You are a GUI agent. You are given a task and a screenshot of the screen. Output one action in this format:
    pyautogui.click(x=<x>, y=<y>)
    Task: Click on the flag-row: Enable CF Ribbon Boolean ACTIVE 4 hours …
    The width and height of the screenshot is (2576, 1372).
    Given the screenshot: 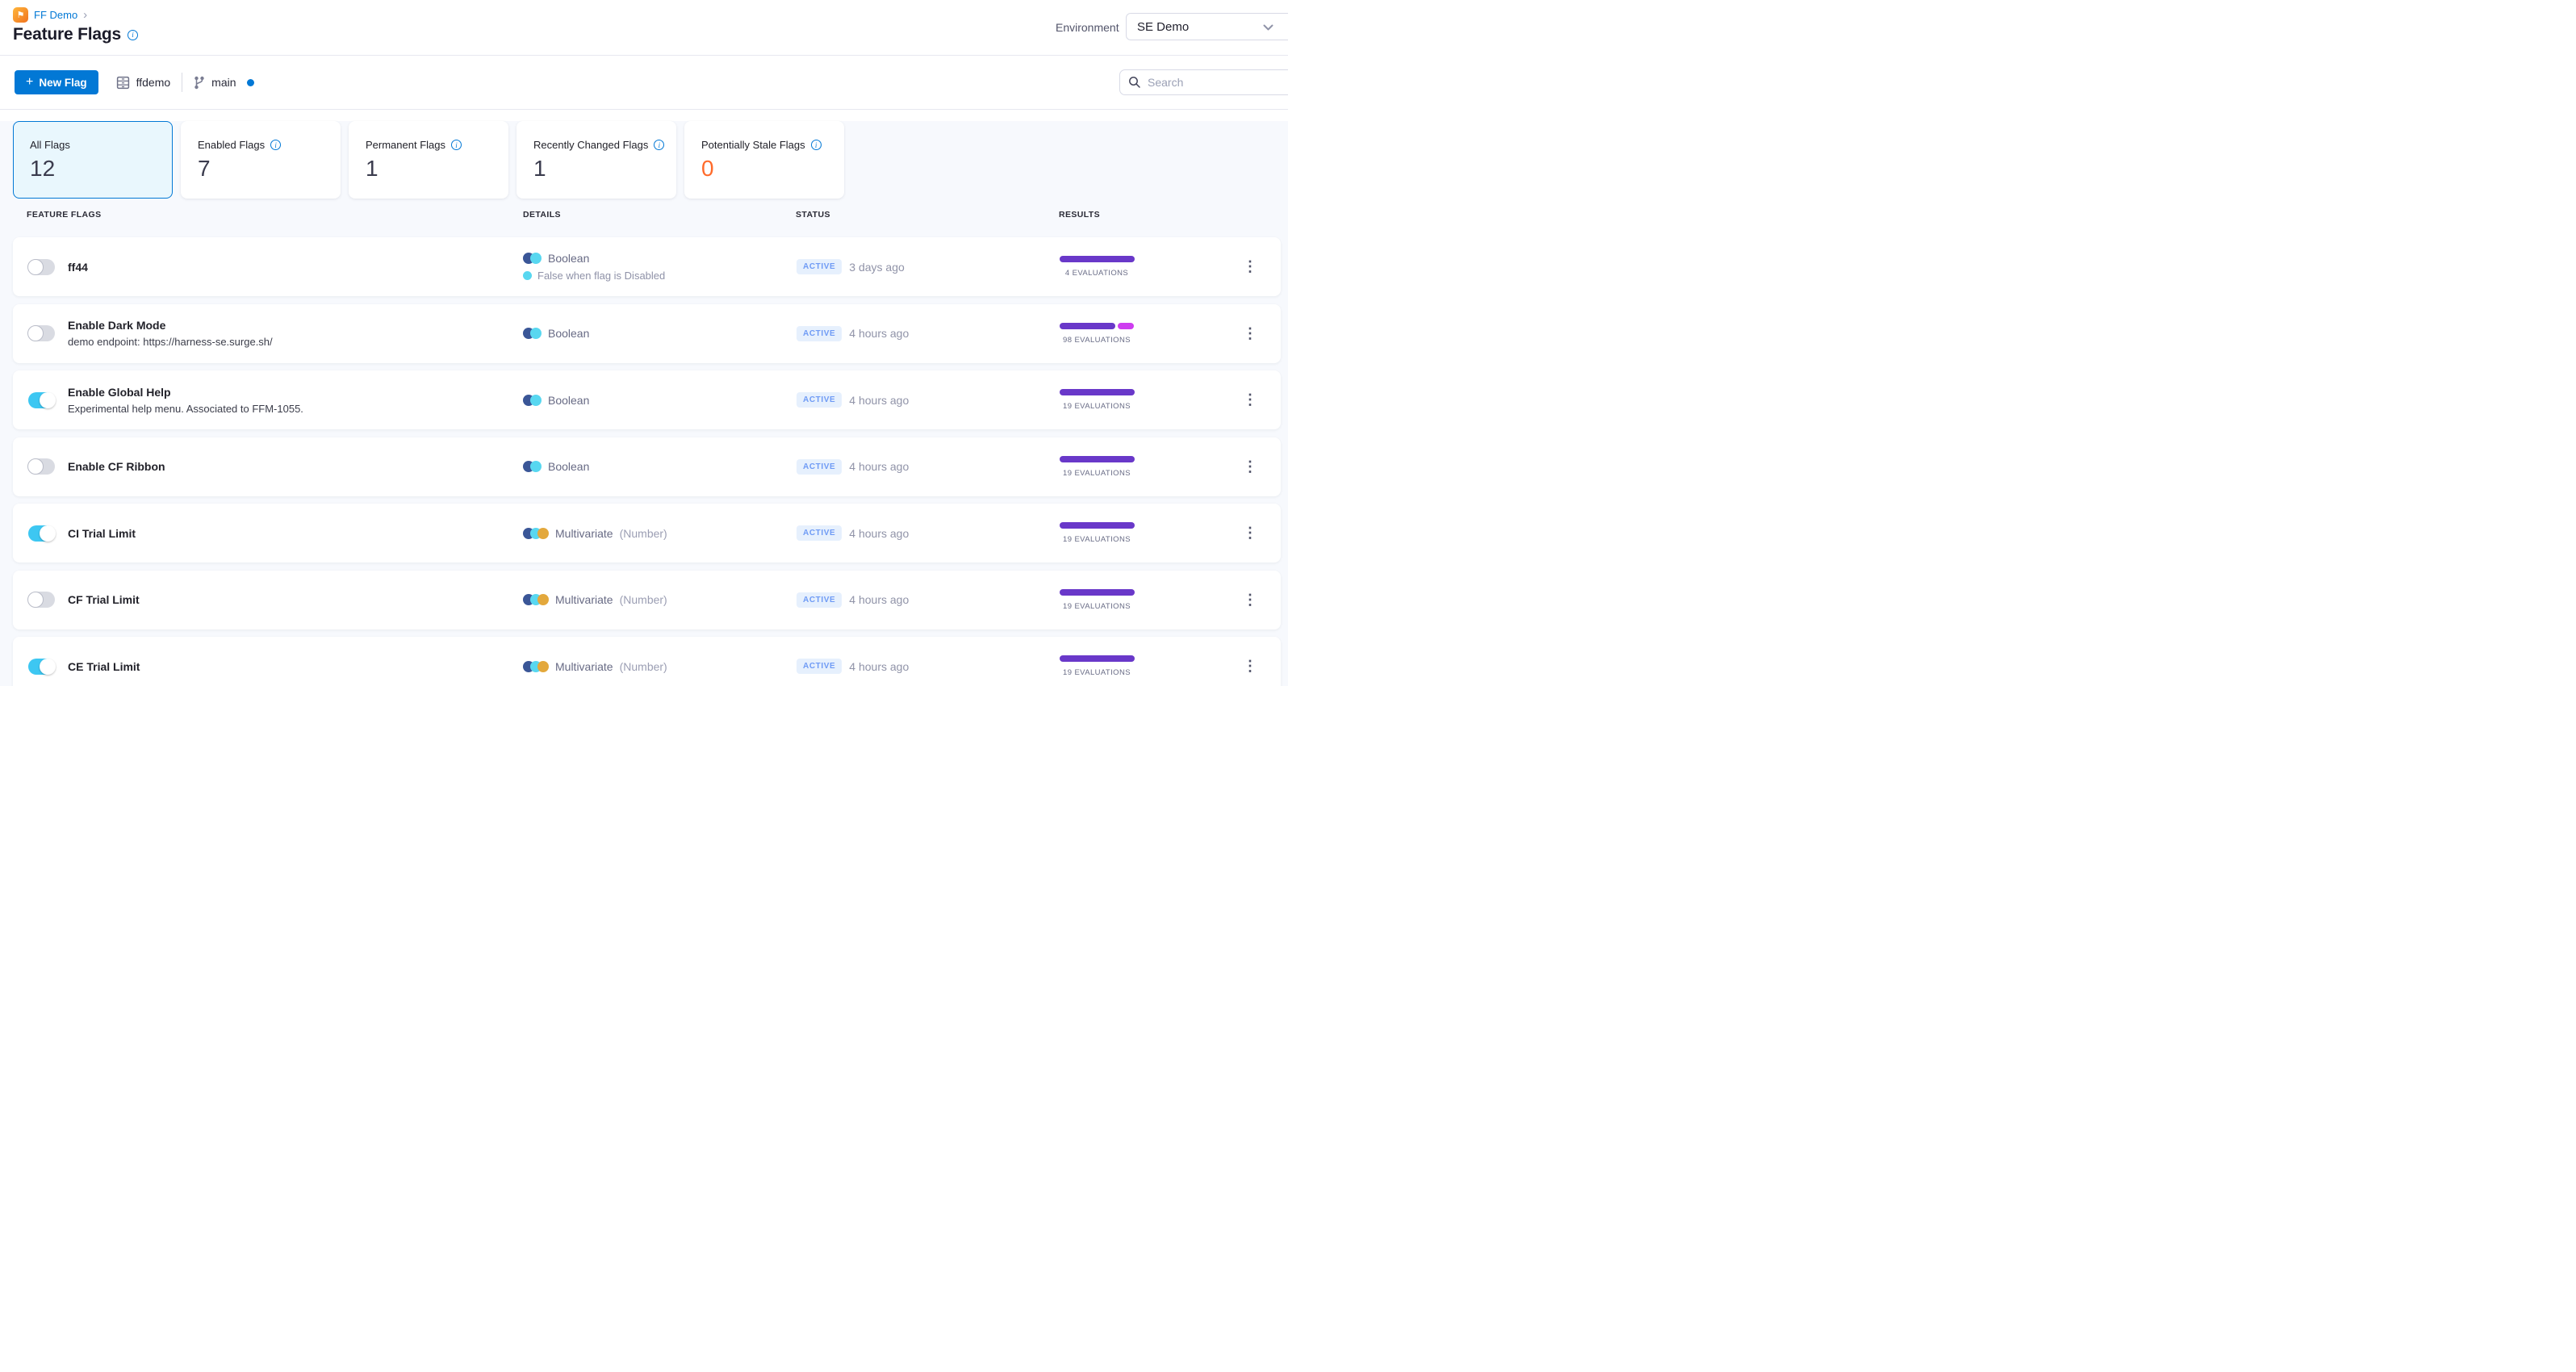 What is the action you would take?
    pyautogui.click(x=647, y=466)
    